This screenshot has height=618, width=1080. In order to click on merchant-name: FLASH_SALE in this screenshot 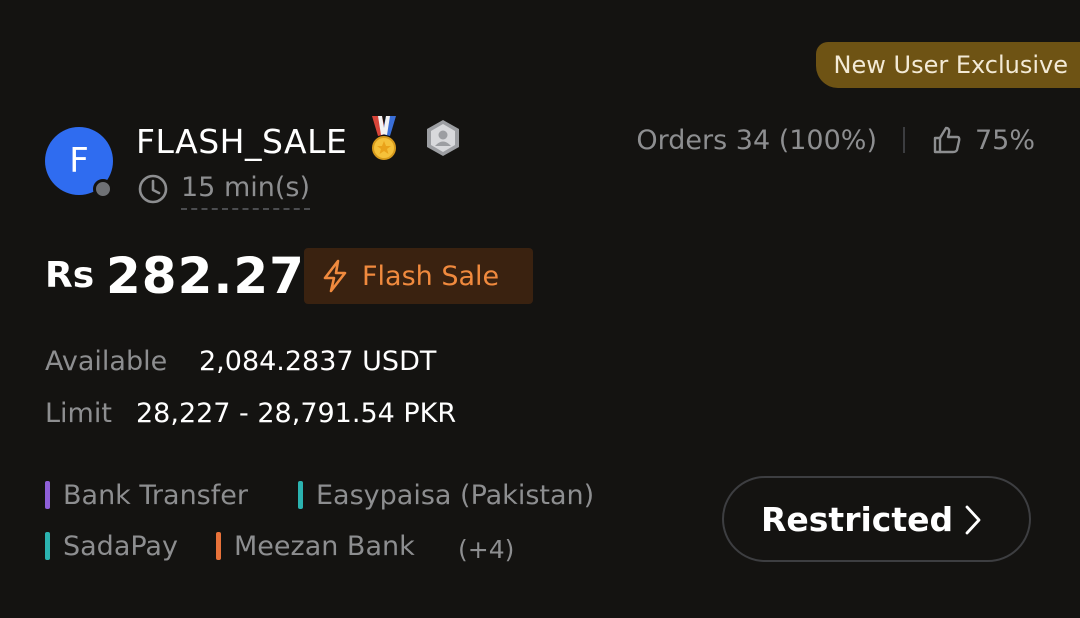, I will do `click(241, 142)`.